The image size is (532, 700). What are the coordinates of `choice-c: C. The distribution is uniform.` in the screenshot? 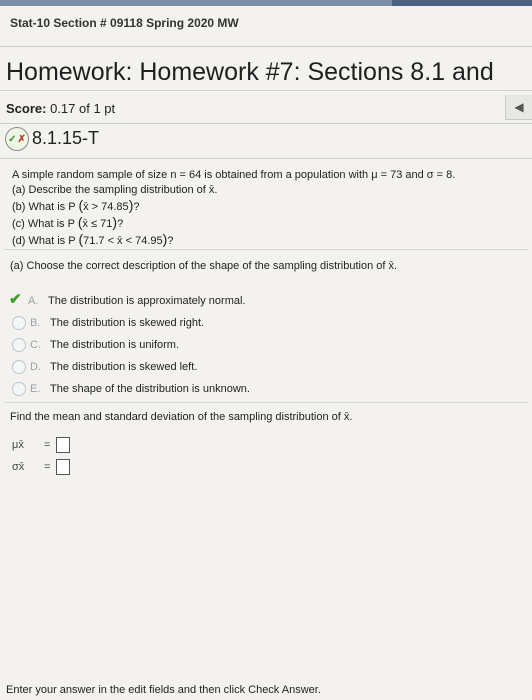 It's located at (131, 345).